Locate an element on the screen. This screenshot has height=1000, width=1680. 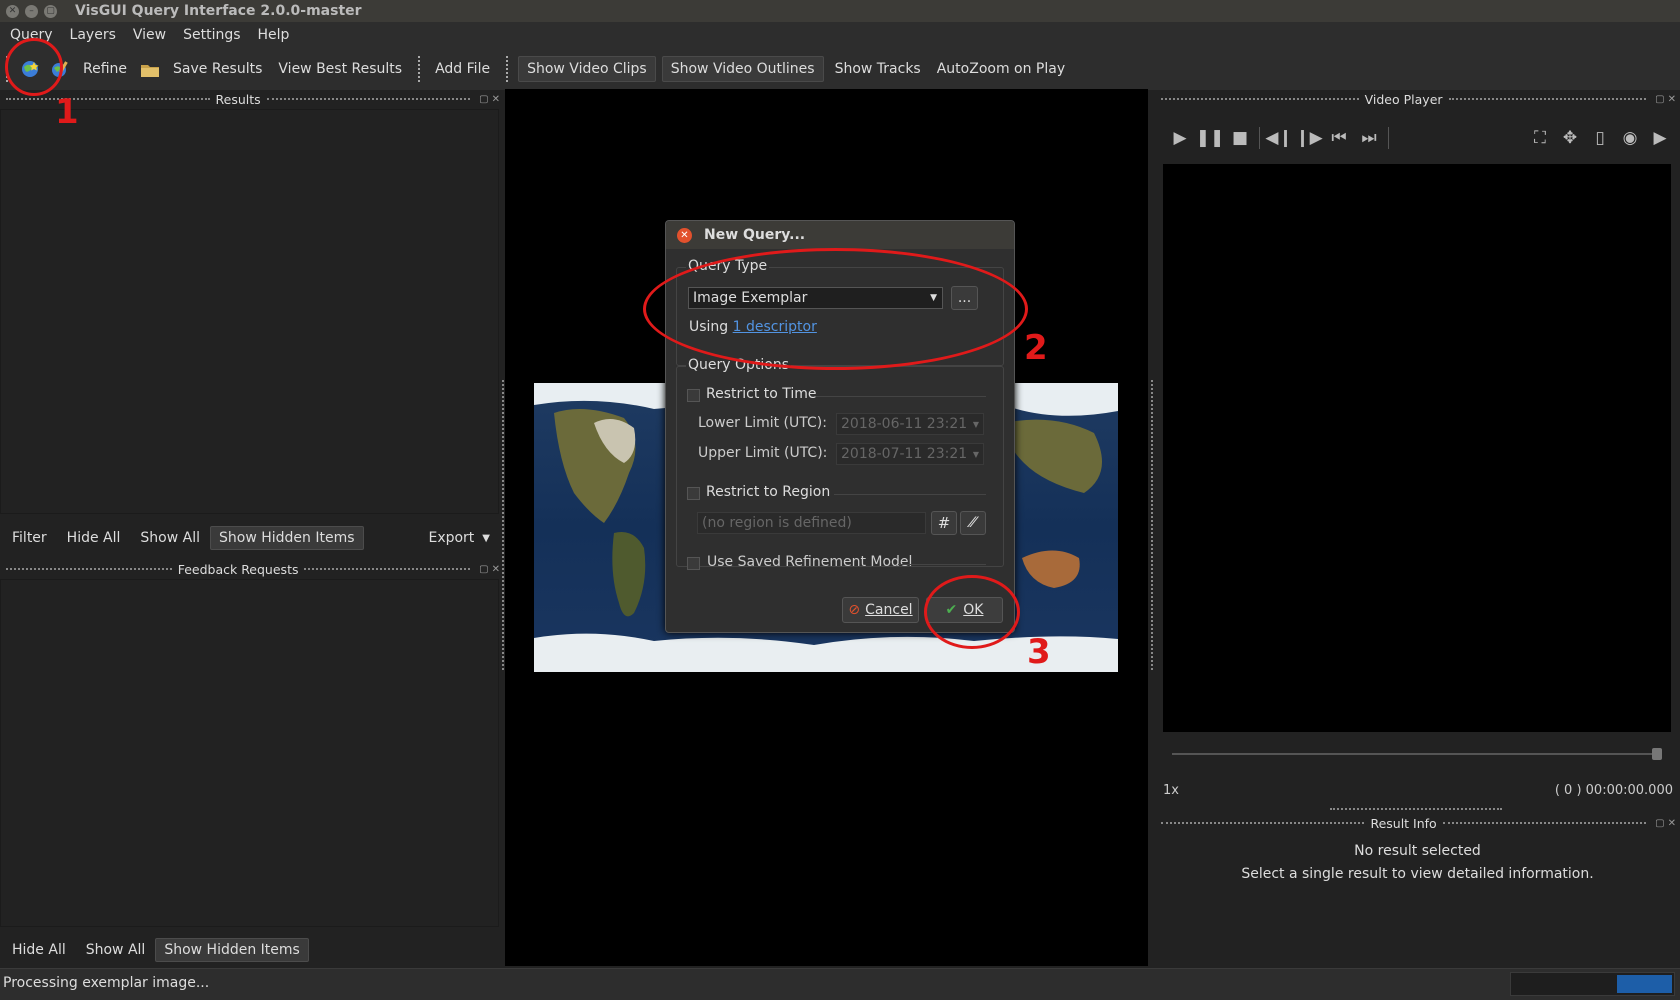
zoom-extents-icon: ✥ is located at coordinates (1570, 138).